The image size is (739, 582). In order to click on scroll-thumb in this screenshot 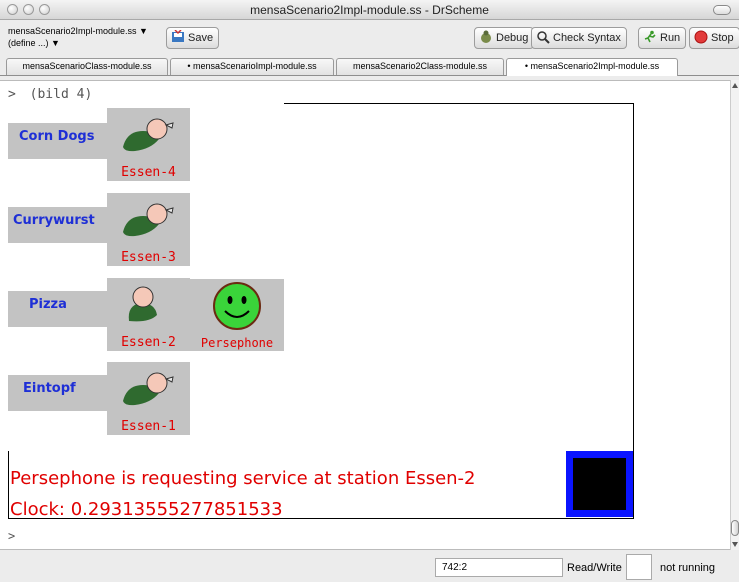, I will do `click(735, 528)`.